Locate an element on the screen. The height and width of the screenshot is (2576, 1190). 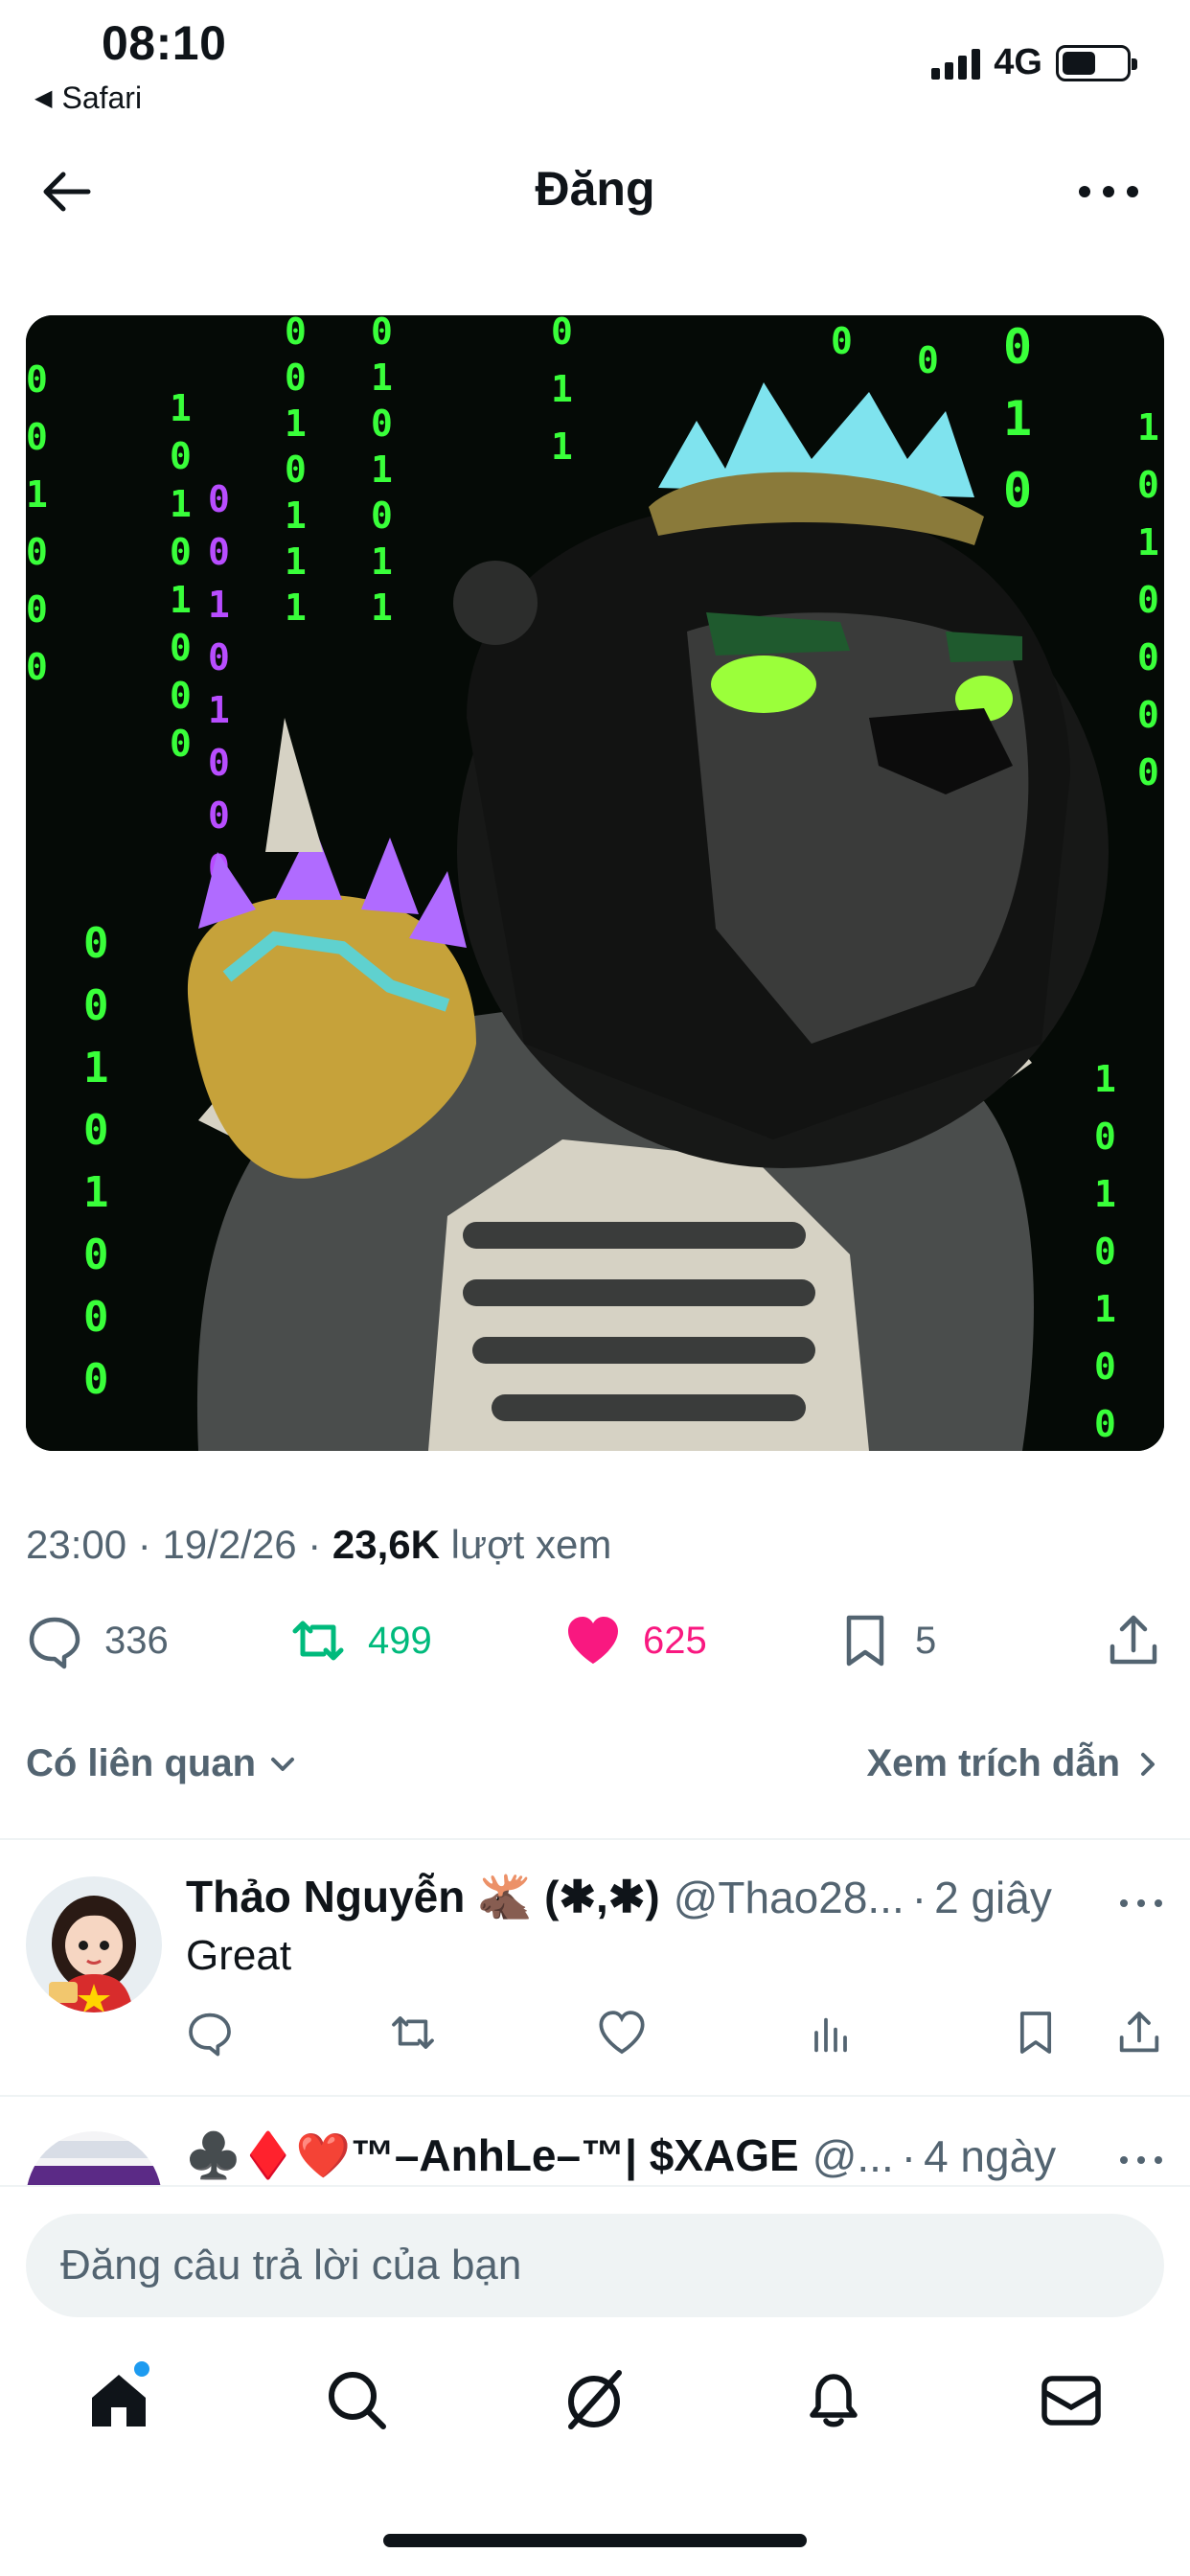
reply-bookmark-icon is located at coordinates (1036, 2033).